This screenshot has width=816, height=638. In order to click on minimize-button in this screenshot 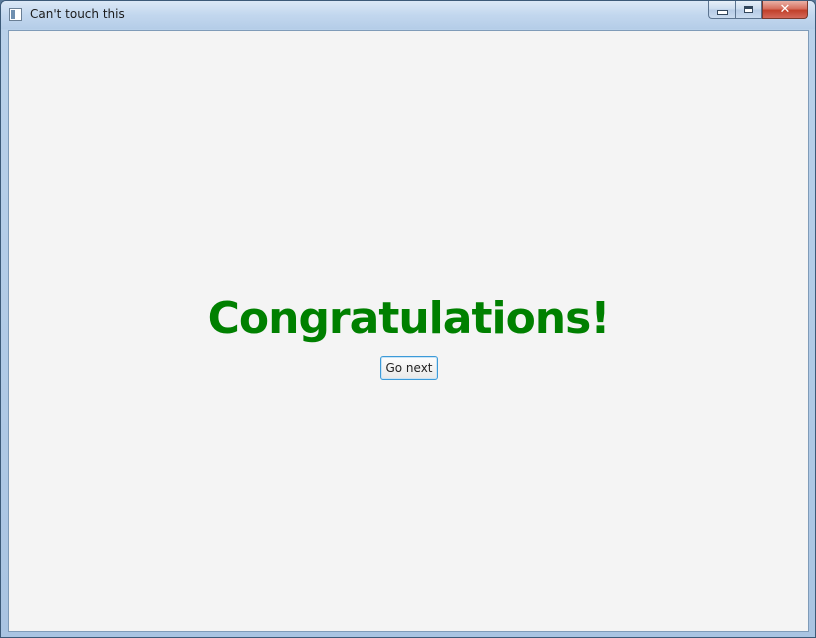, I will do `click(721, 10)`.